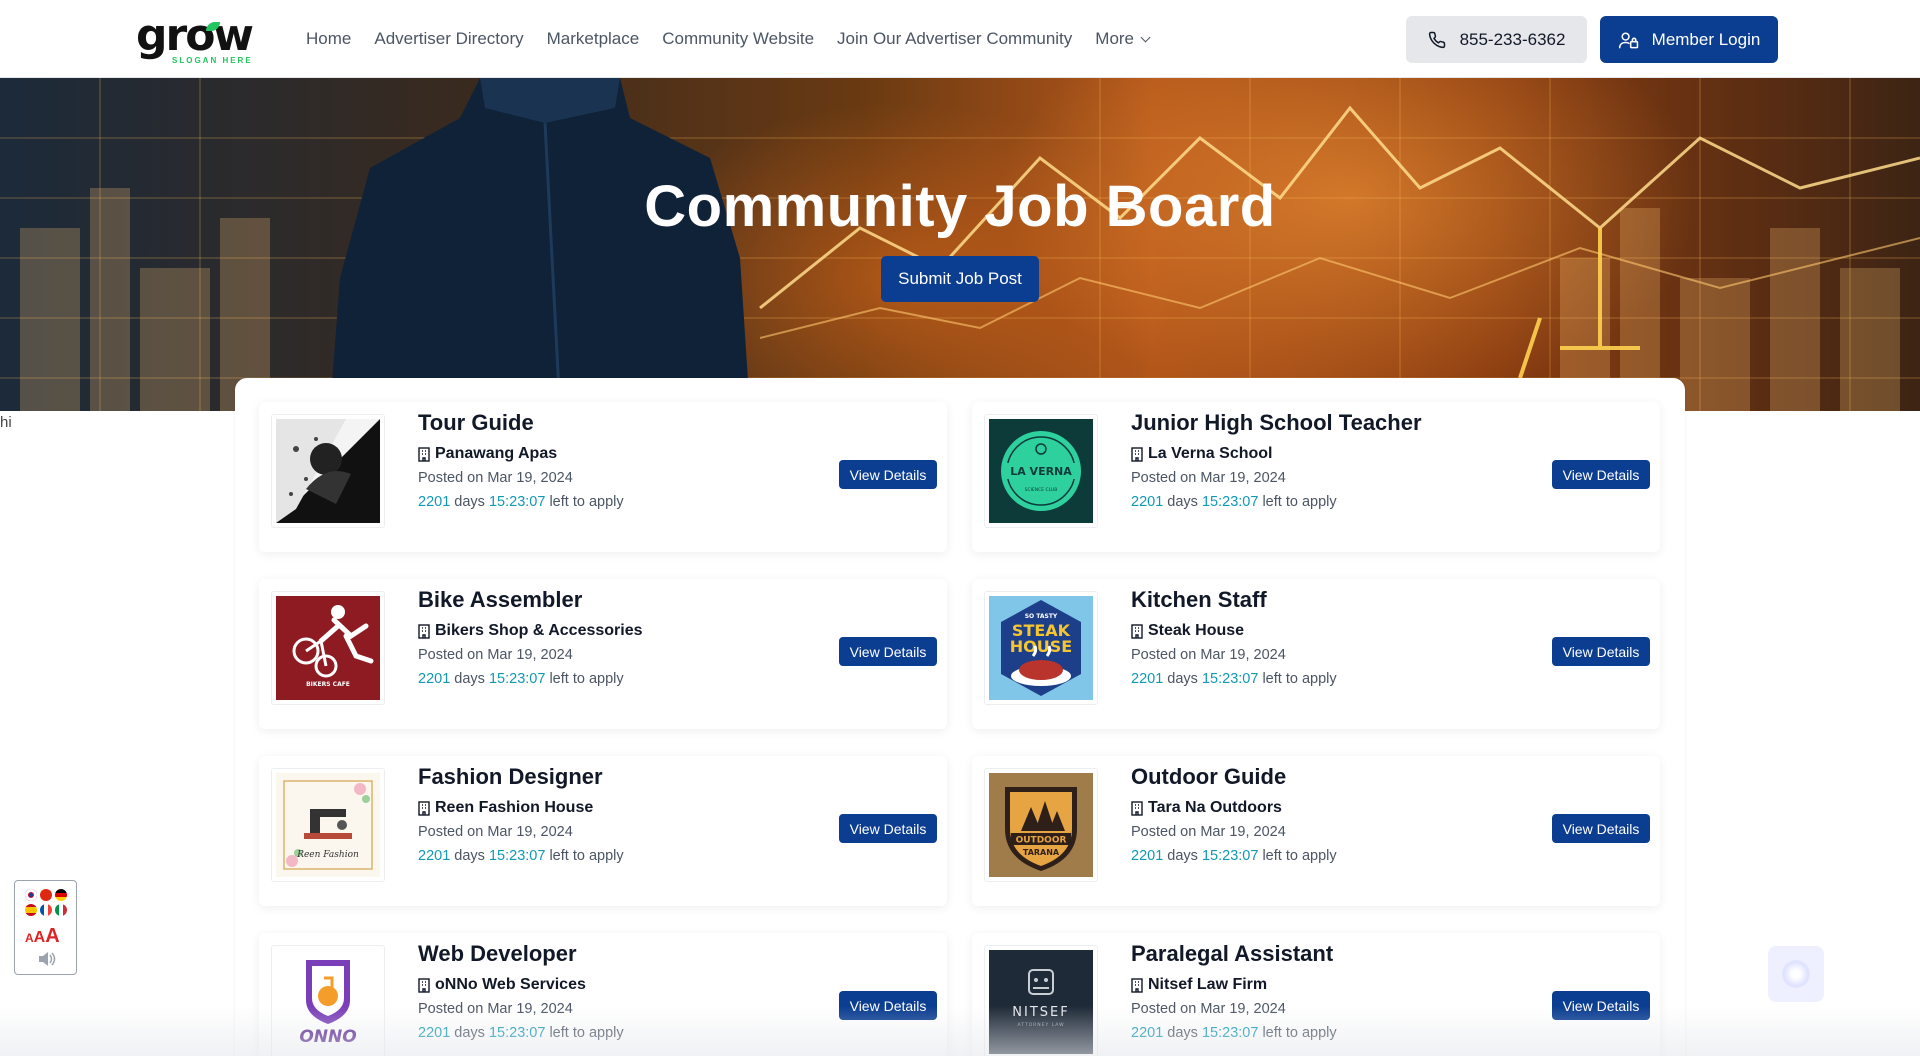 Image resolution: width=1920 pixels, height=1056 pixels. Describe the element at coordinates (46, 895) in the screenshot. I see `flag-china-icon` at that location.